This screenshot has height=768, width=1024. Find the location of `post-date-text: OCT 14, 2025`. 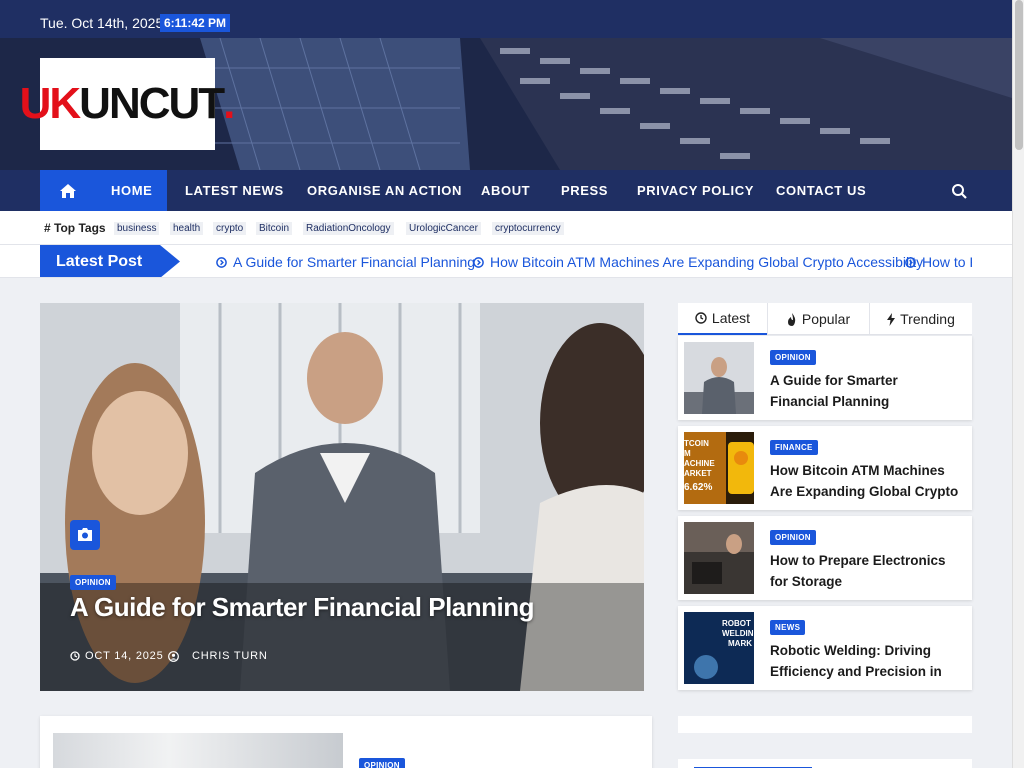

post-date-text: OCT 14, 2025 is located at coordinates (124, 656).